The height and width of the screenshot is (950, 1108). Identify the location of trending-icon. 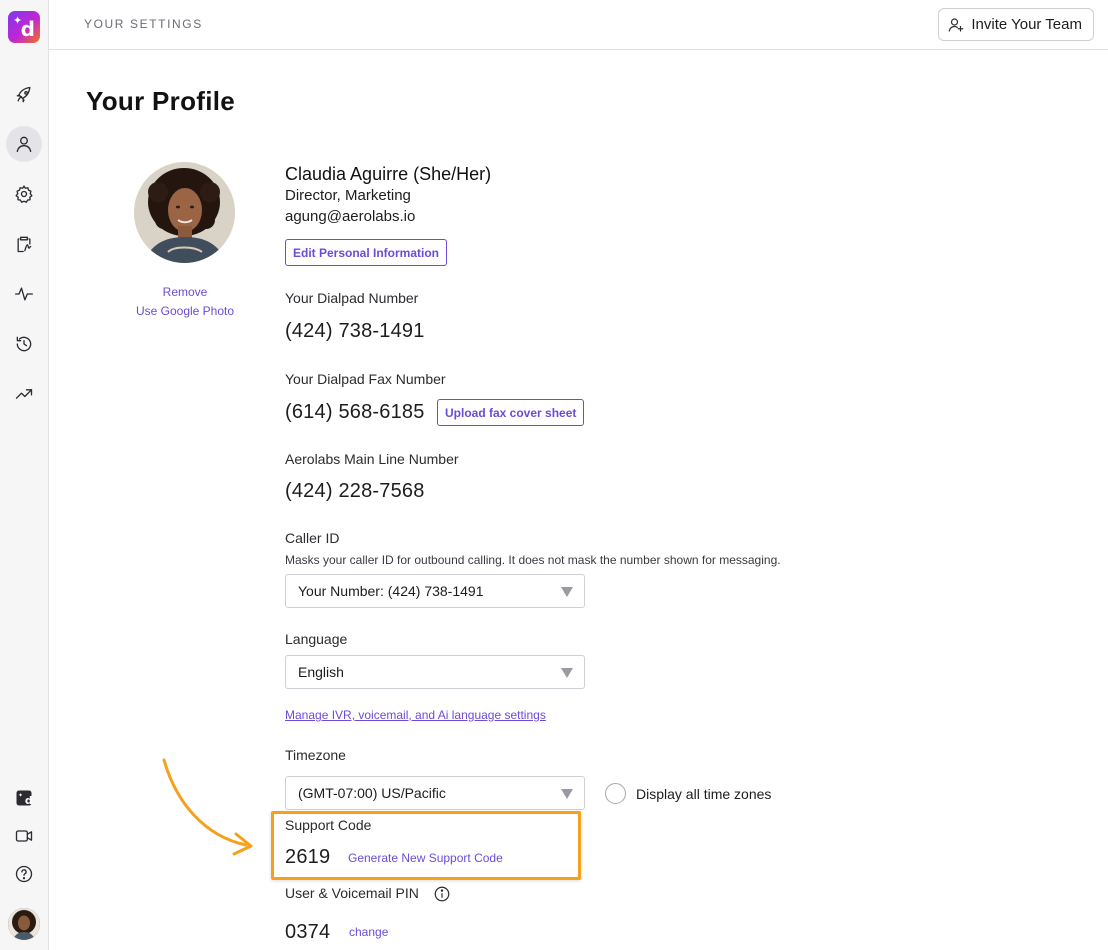
(24, 394).